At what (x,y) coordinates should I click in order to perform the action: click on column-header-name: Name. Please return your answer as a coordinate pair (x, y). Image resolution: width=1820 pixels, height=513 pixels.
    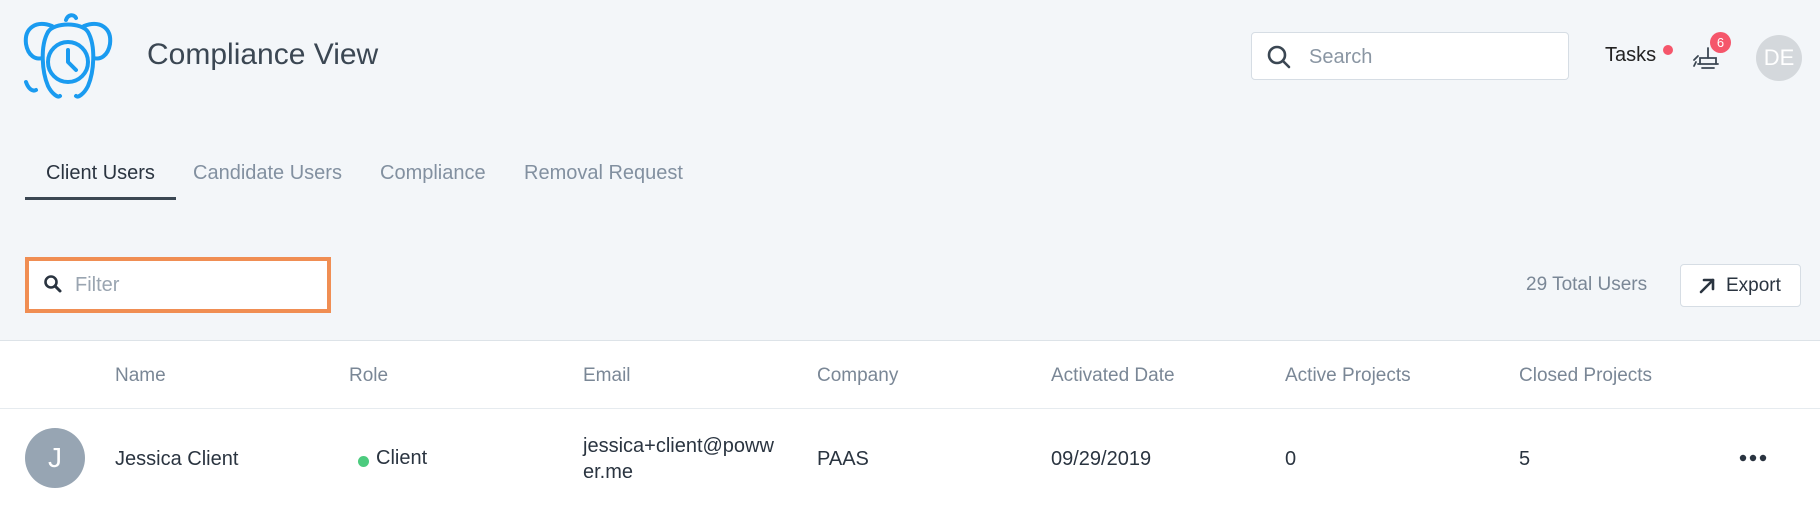
    Looking at the image, I should click on (140, 376).